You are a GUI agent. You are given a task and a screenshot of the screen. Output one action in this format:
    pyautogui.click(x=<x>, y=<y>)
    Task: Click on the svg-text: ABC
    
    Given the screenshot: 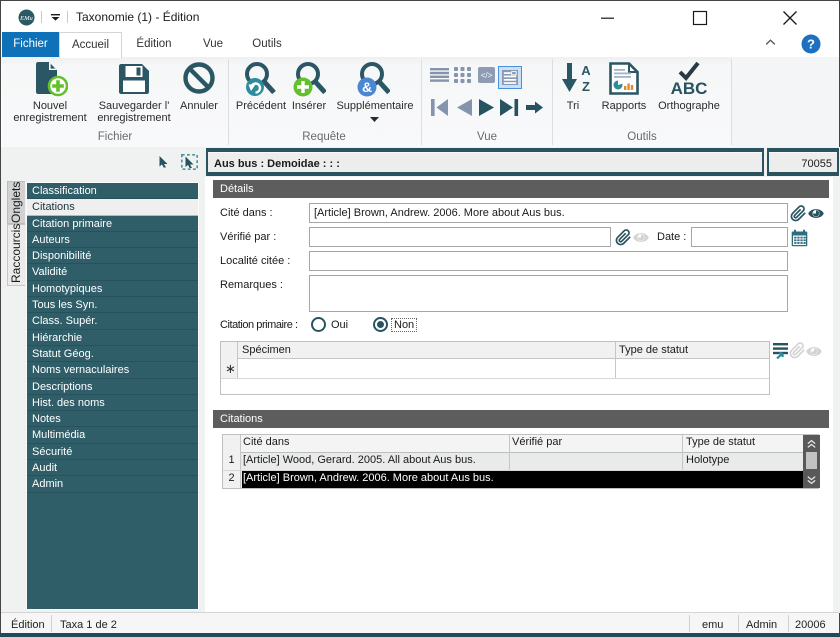 What is the action you would take?
    pyautogui.click(x=689, y=87)
    